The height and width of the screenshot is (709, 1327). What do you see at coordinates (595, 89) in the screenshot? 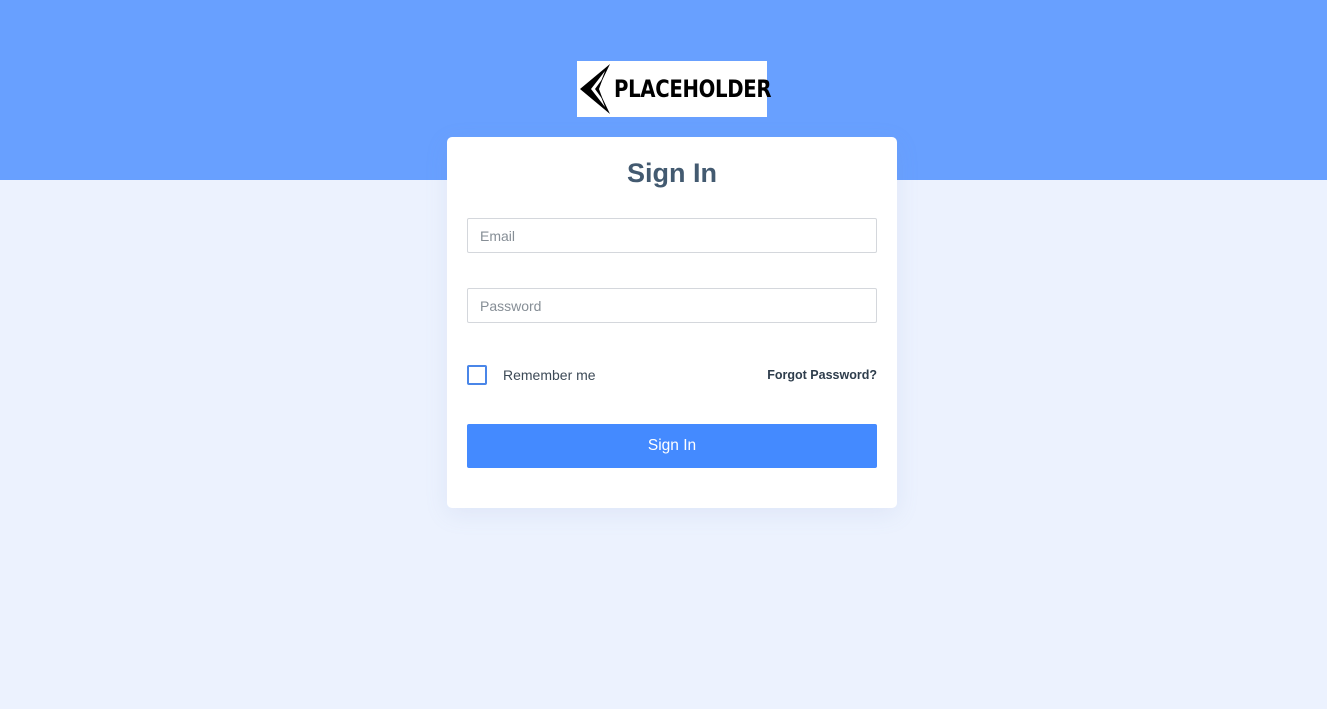
I see `logo-icon` at bounding box center [595, 89].